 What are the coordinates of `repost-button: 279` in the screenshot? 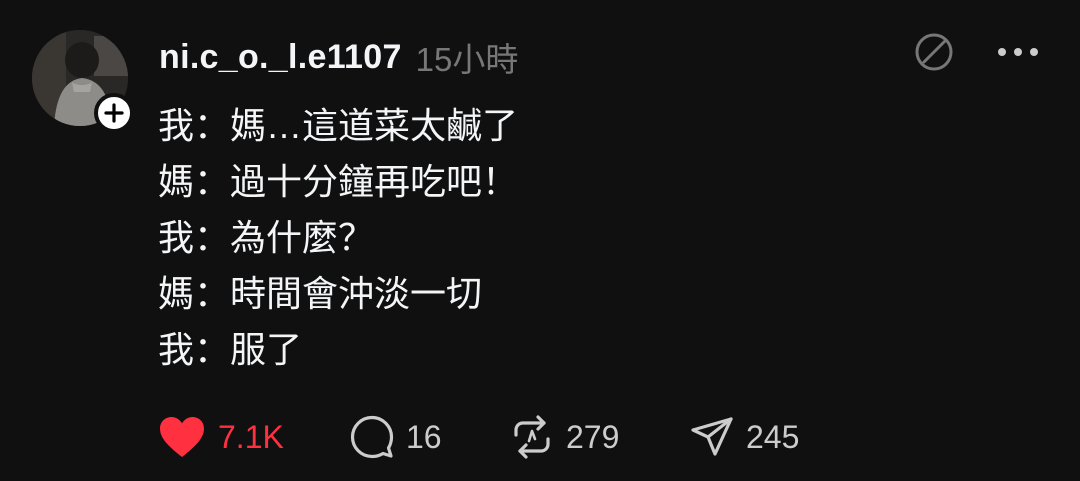 It's located at (600, 437).